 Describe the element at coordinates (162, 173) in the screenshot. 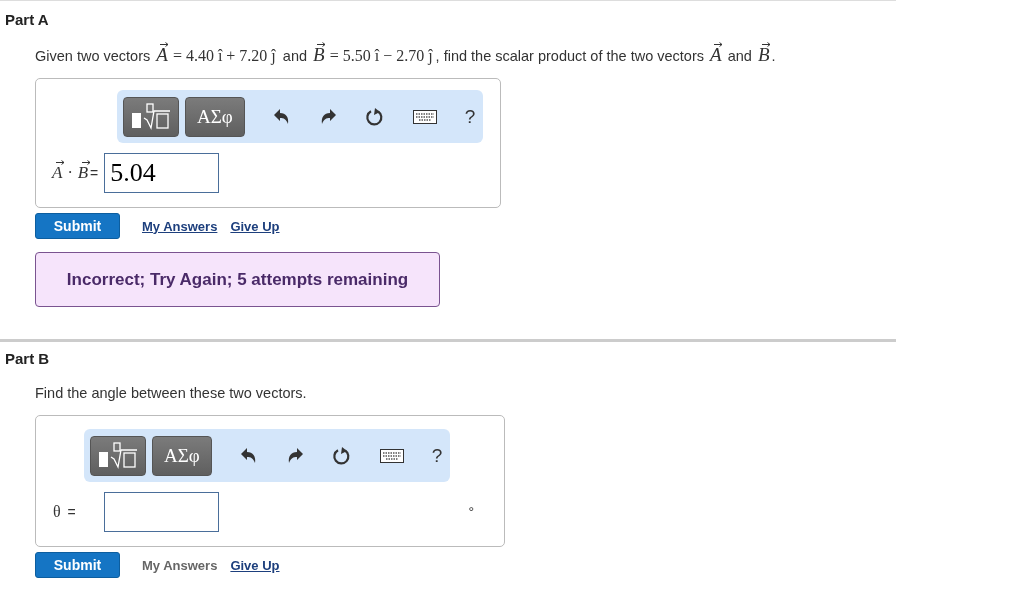

I see `answer-field: 5.04` at that location.